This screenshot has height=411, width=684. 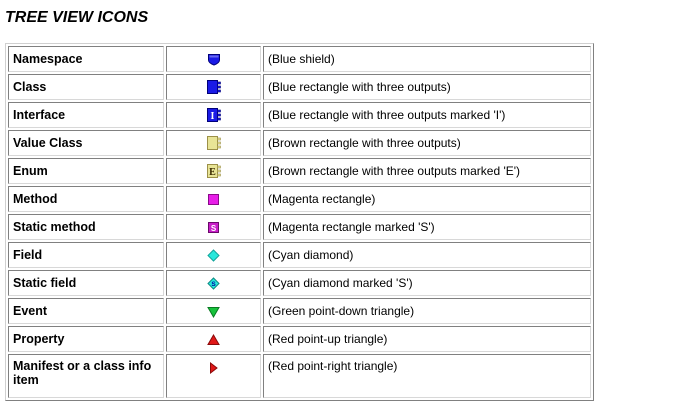 I want to click on table-row: Method (Magenta rectangle), so click(x=299, y=199).